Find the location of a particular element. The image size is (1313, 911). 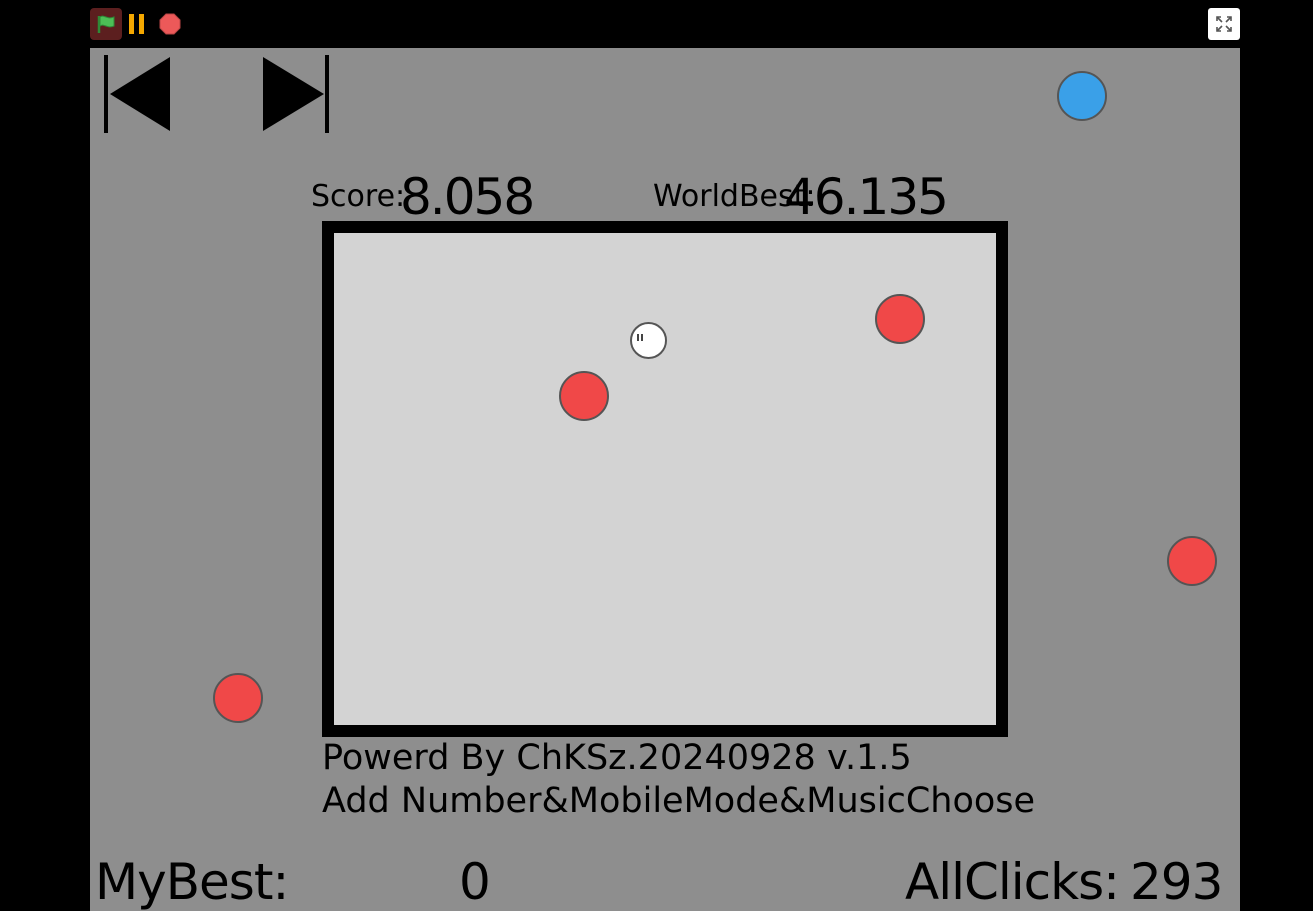

score-value: 8.058 is located at coordinates (467, 197).